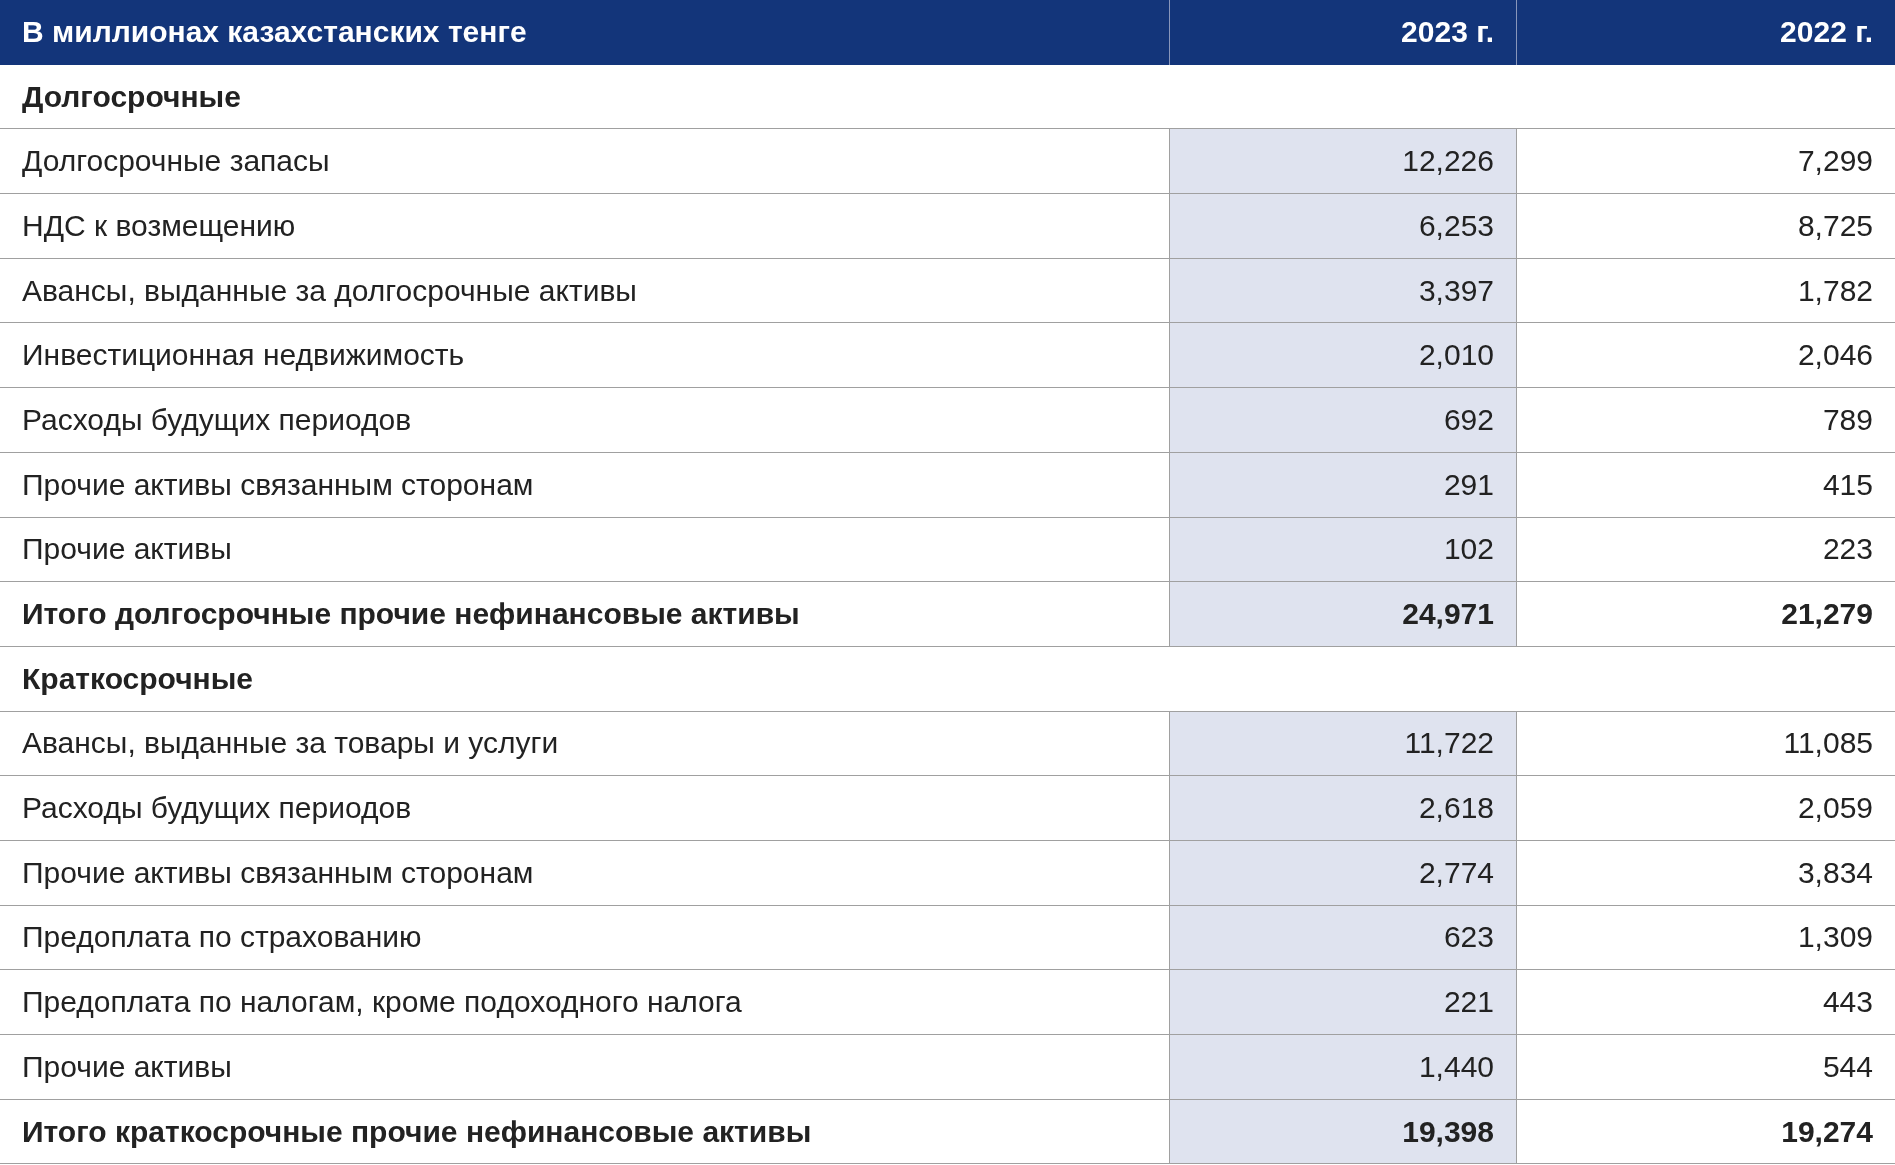 This screenshot has width=1895, height=1165. I want to click on table-cell: 2,618, so click(1342, 808).